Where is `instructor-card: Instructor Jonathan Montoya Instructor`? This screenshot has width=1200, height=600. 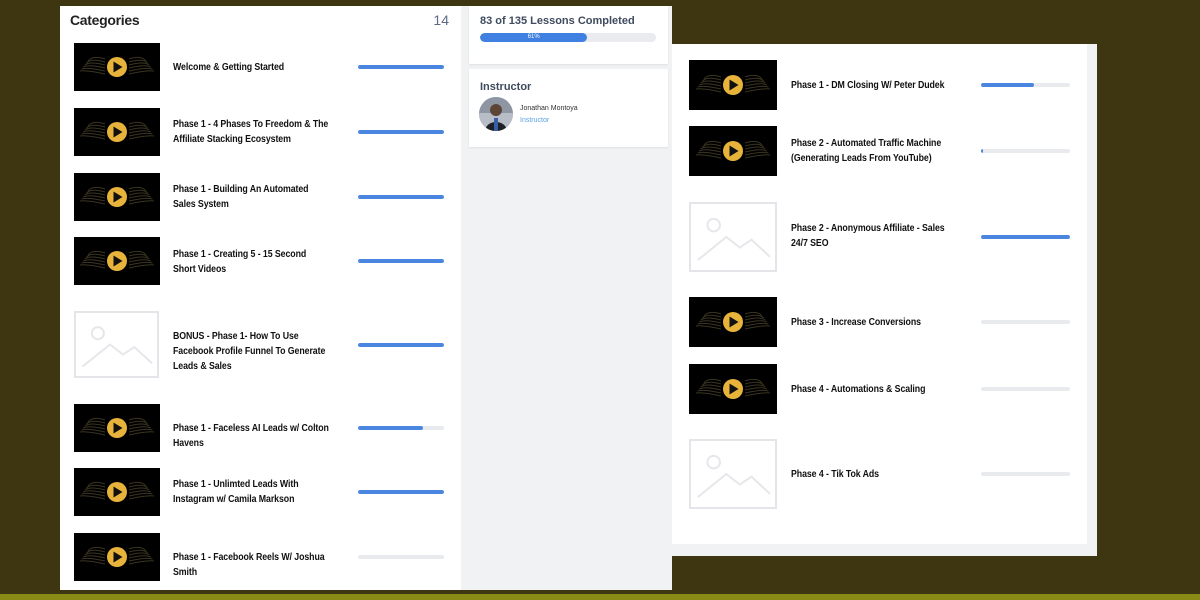 instructor-card: Instructor Jonathan Montoya Instructor is located at coordinates (568, 108).